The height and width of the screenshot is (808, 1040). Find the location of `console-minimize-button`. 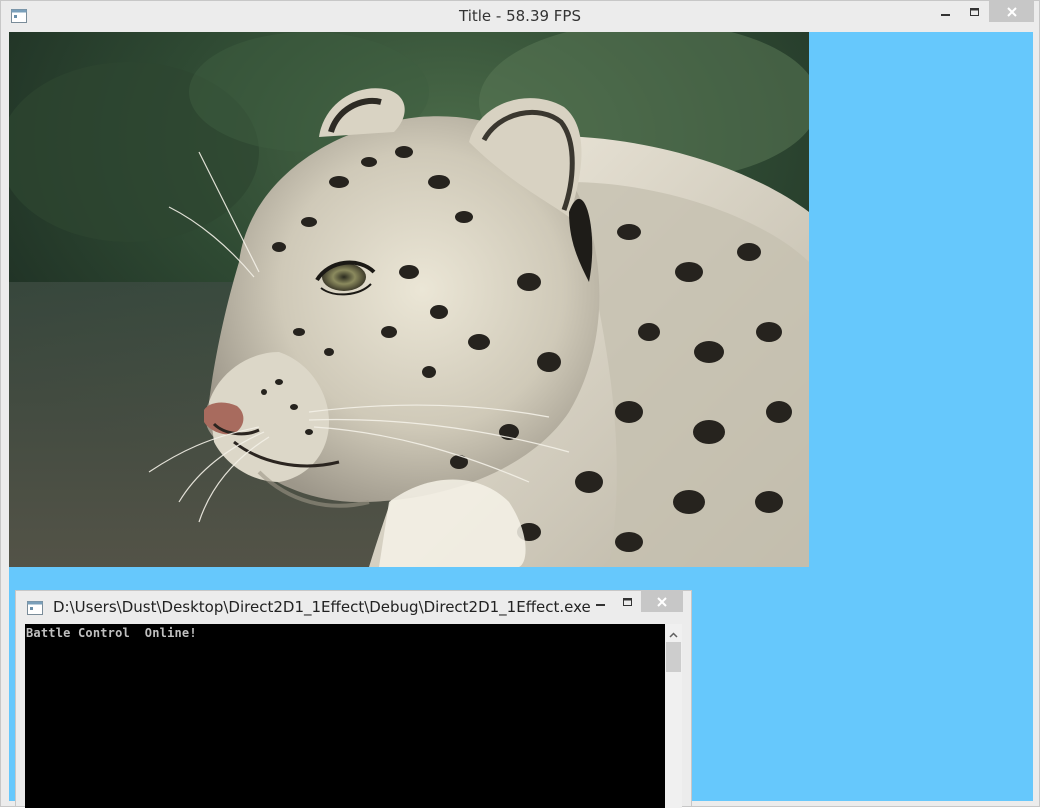

console-minimize-button is located at coordinates (601, 601).